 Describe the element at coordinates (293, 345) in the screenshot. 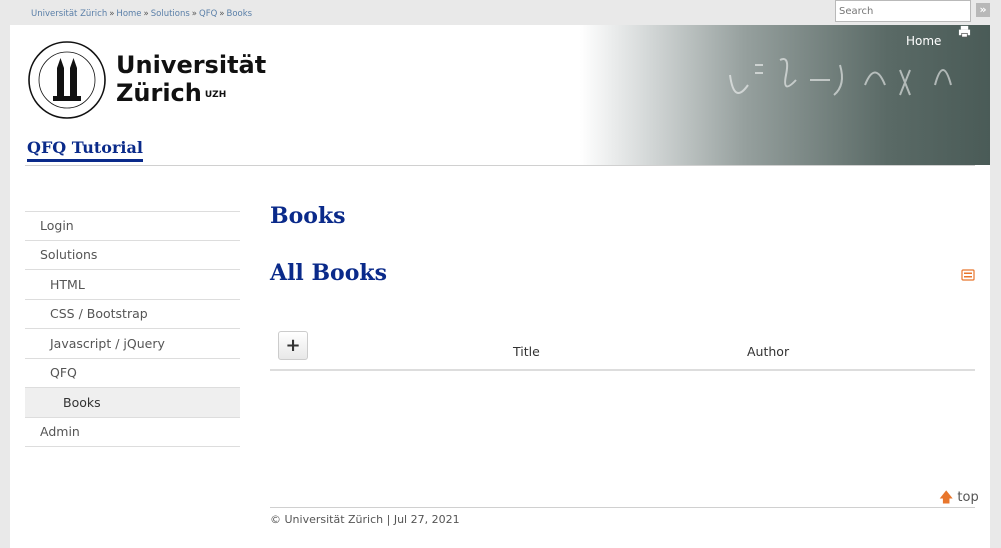

I see `add-record-button: +` at that location.